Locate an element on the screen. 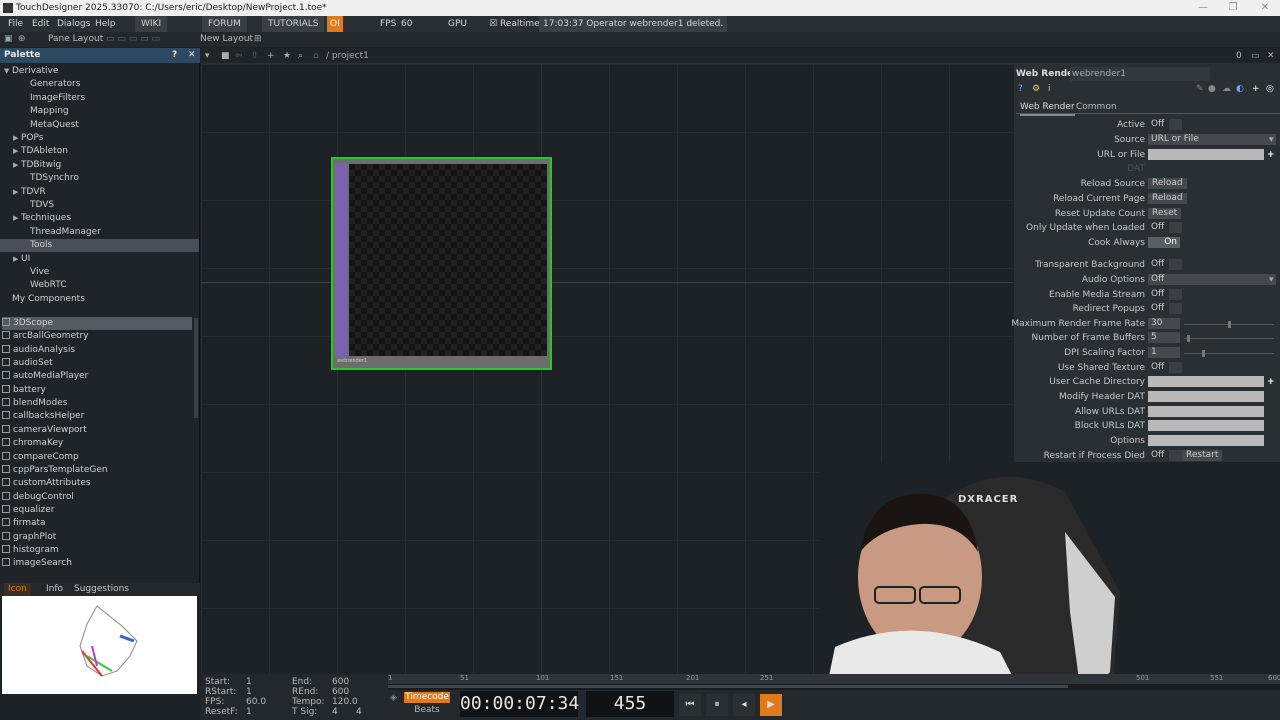 Image resolution: width=1280 pixels, height=720 pixels. palette-close-icon: ✕ is located at coordinates (192, 55).